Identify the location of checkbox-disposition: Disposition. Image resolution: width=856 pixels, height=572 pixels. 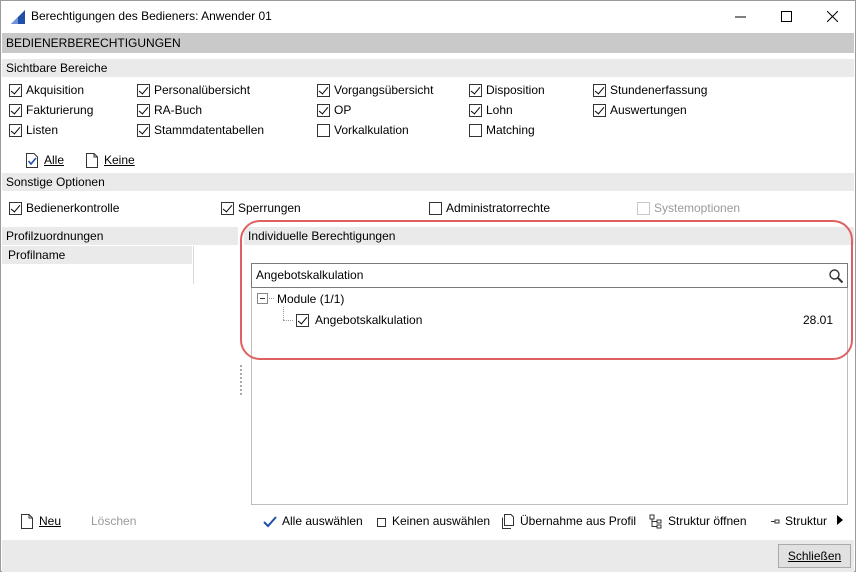
(507, 90).